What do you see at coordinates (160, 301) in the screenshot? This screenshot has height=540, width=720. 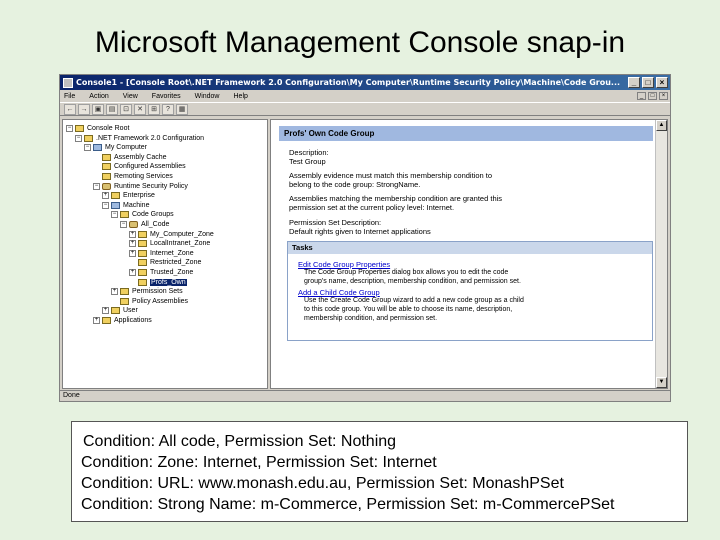 I see `tree-node-label: Policy Assemblies` at bounding box center [160, 301].